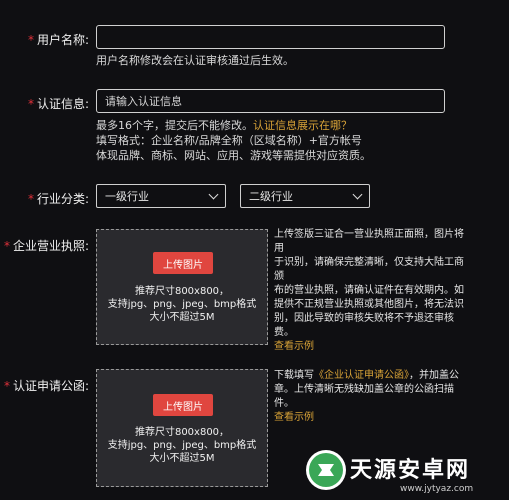 The width and height of the screenshot is (509, 500). I want to click on watermark-logo-icon, so click(326, 470).